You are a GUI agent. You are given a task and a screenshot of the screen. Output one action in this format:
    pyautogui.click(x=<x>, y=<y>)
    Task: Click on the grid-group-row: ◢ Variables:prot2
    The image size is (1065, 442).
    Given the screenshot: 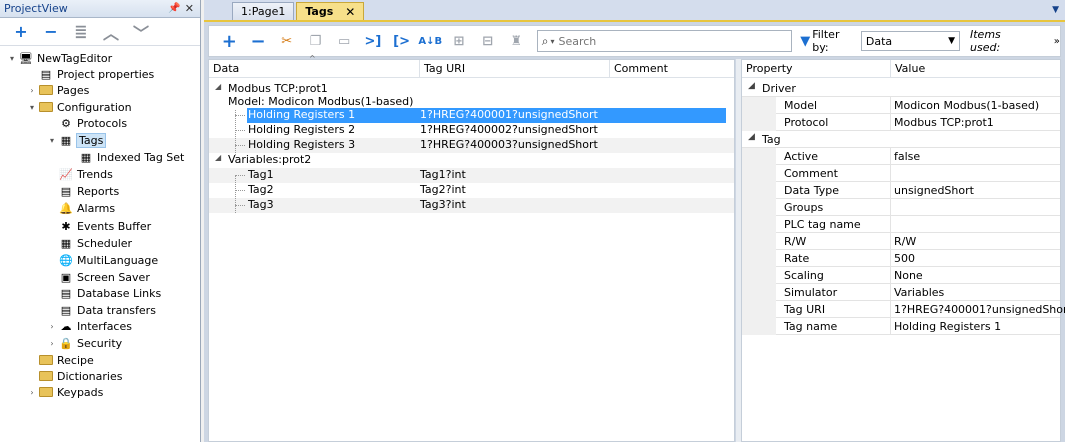 What is the action you would take?
    pyautogui.click(x=471, y=160)
    